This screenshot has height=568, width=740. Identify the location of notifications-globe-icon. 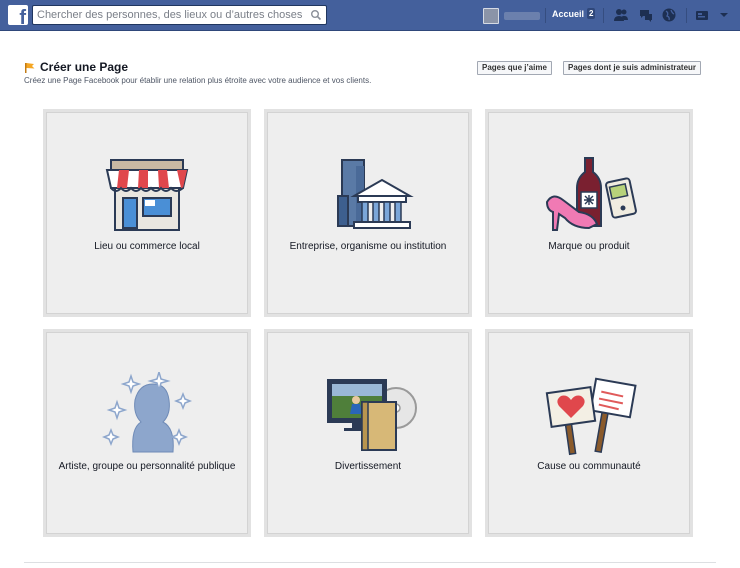
(669, 15).